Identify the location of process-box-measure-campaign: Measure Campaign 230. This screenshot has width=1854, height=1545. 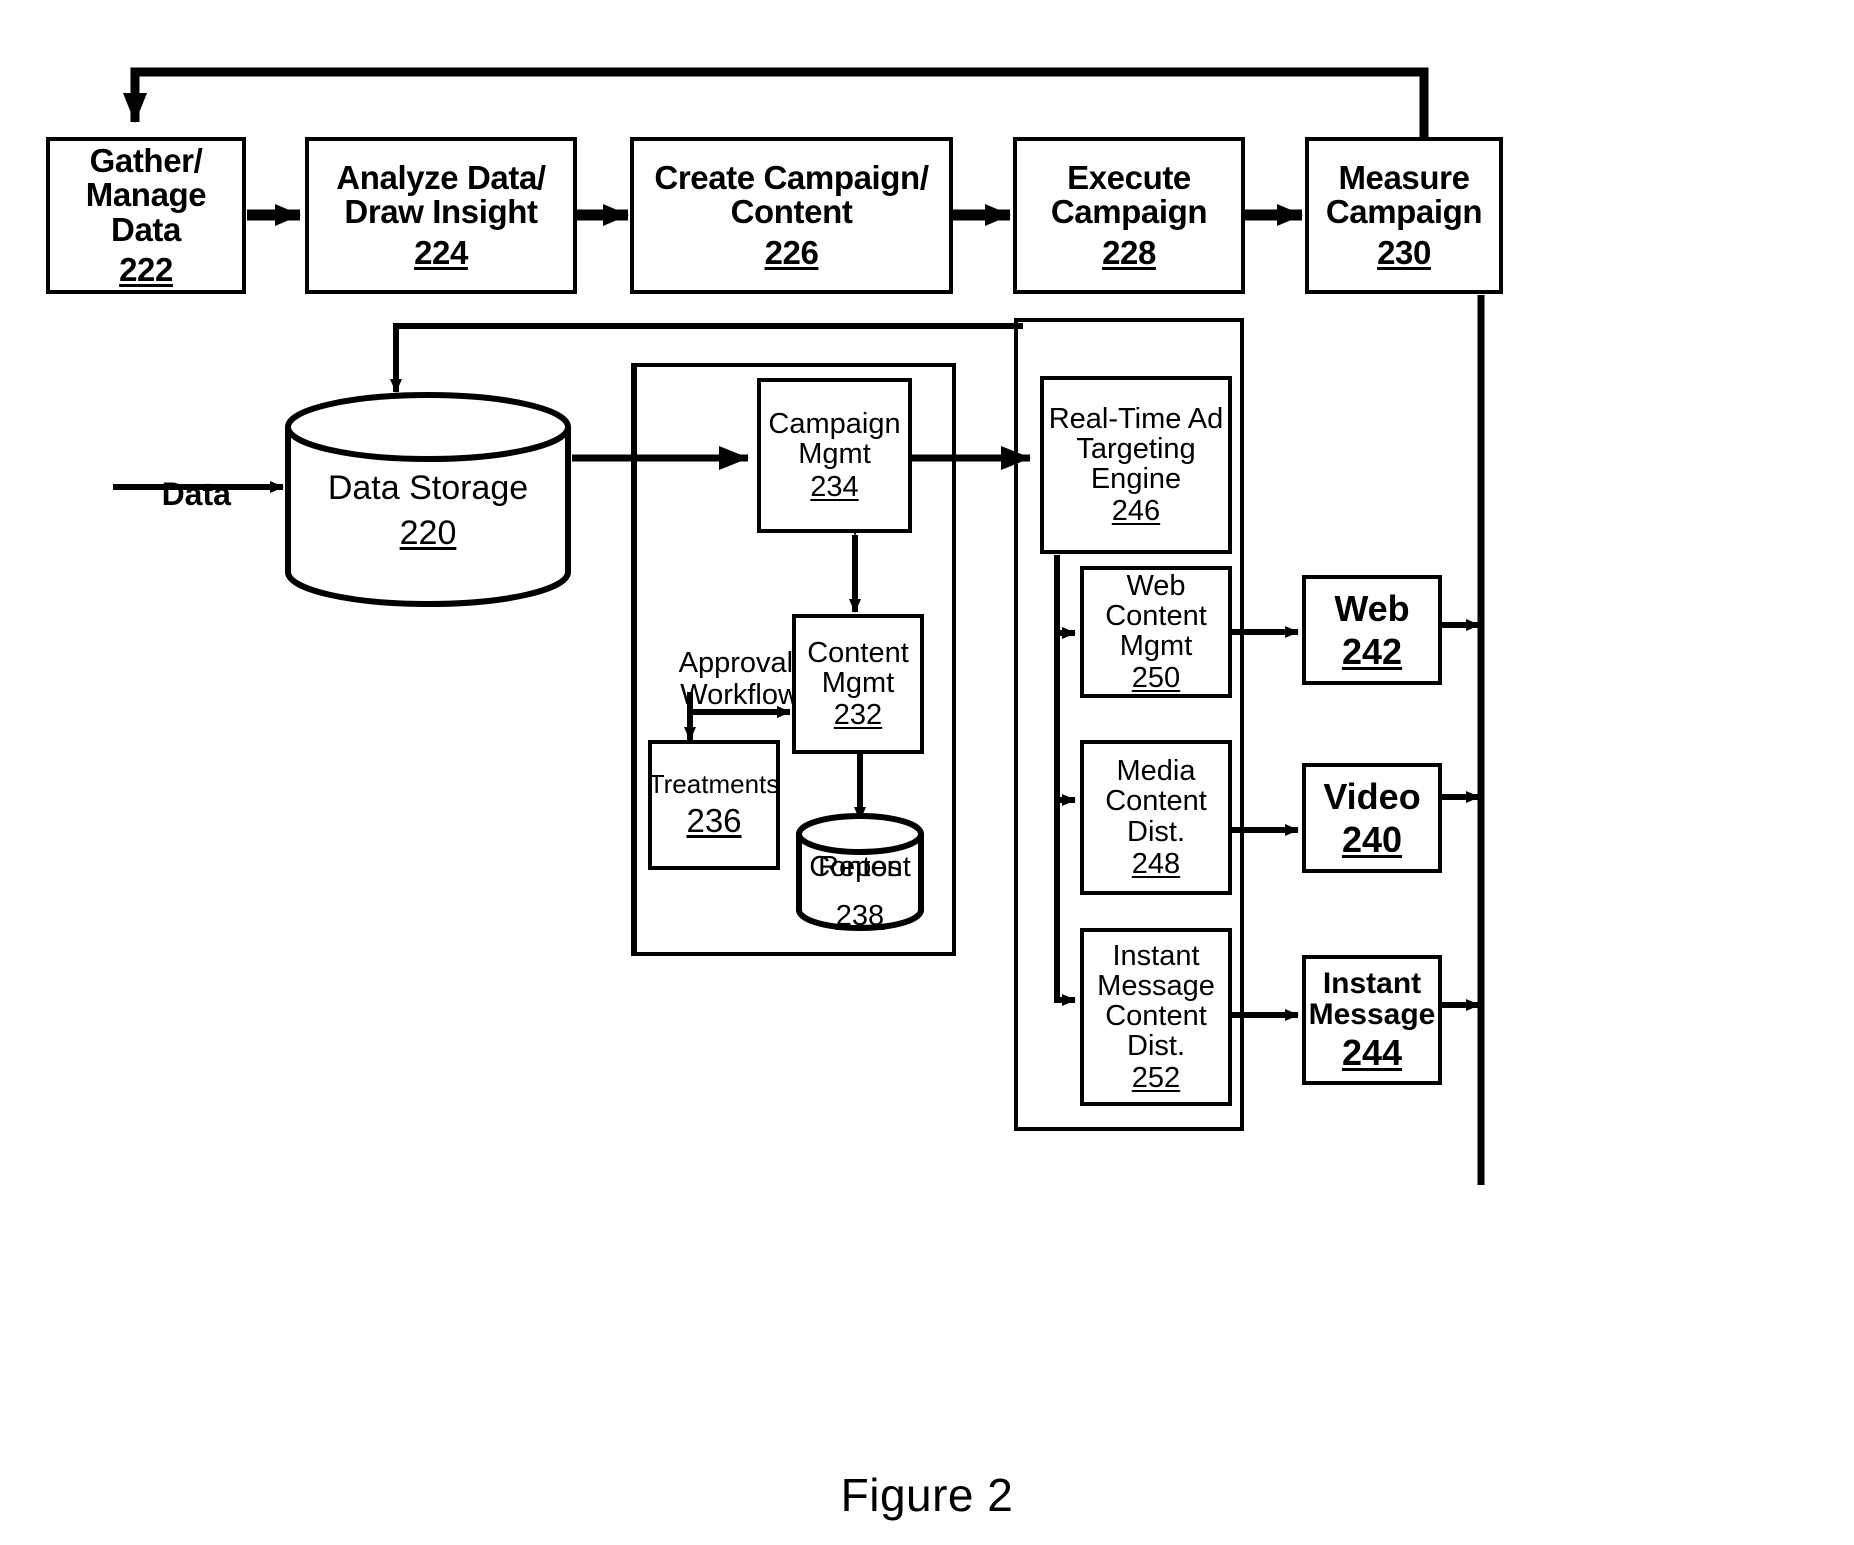
(1404, 215).